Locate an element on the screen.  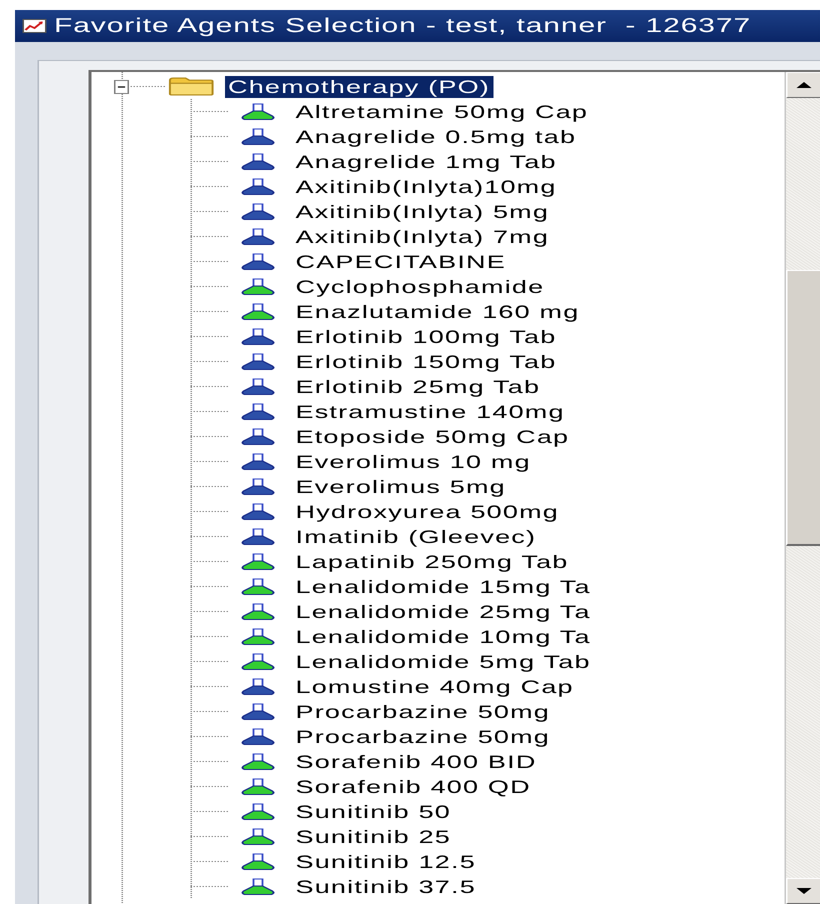
tree-item: Lenalidomide 10mg Ta is located at coordinates (443, 637).